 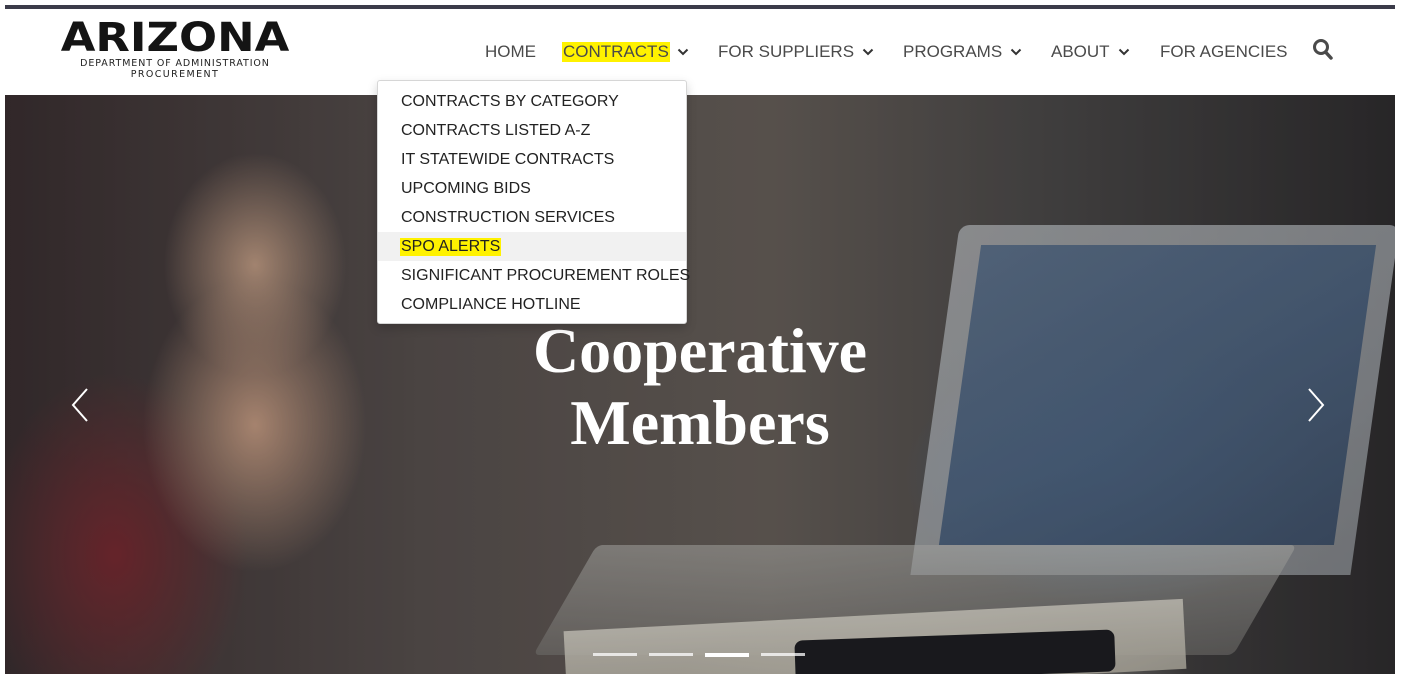 What do you see at coordinates (953, 51) in the screenshot?
I see `nav-item-label: PROGRAMS` at bounding box center [953, 51].